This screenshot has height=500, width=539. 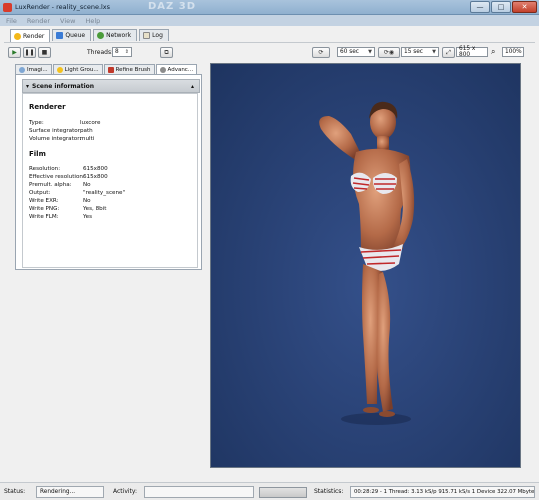 What do you see at coordinates (75, 35) in the screenshot?
I see `tab-queue-label: Queue` at bounding box center [75, 35].